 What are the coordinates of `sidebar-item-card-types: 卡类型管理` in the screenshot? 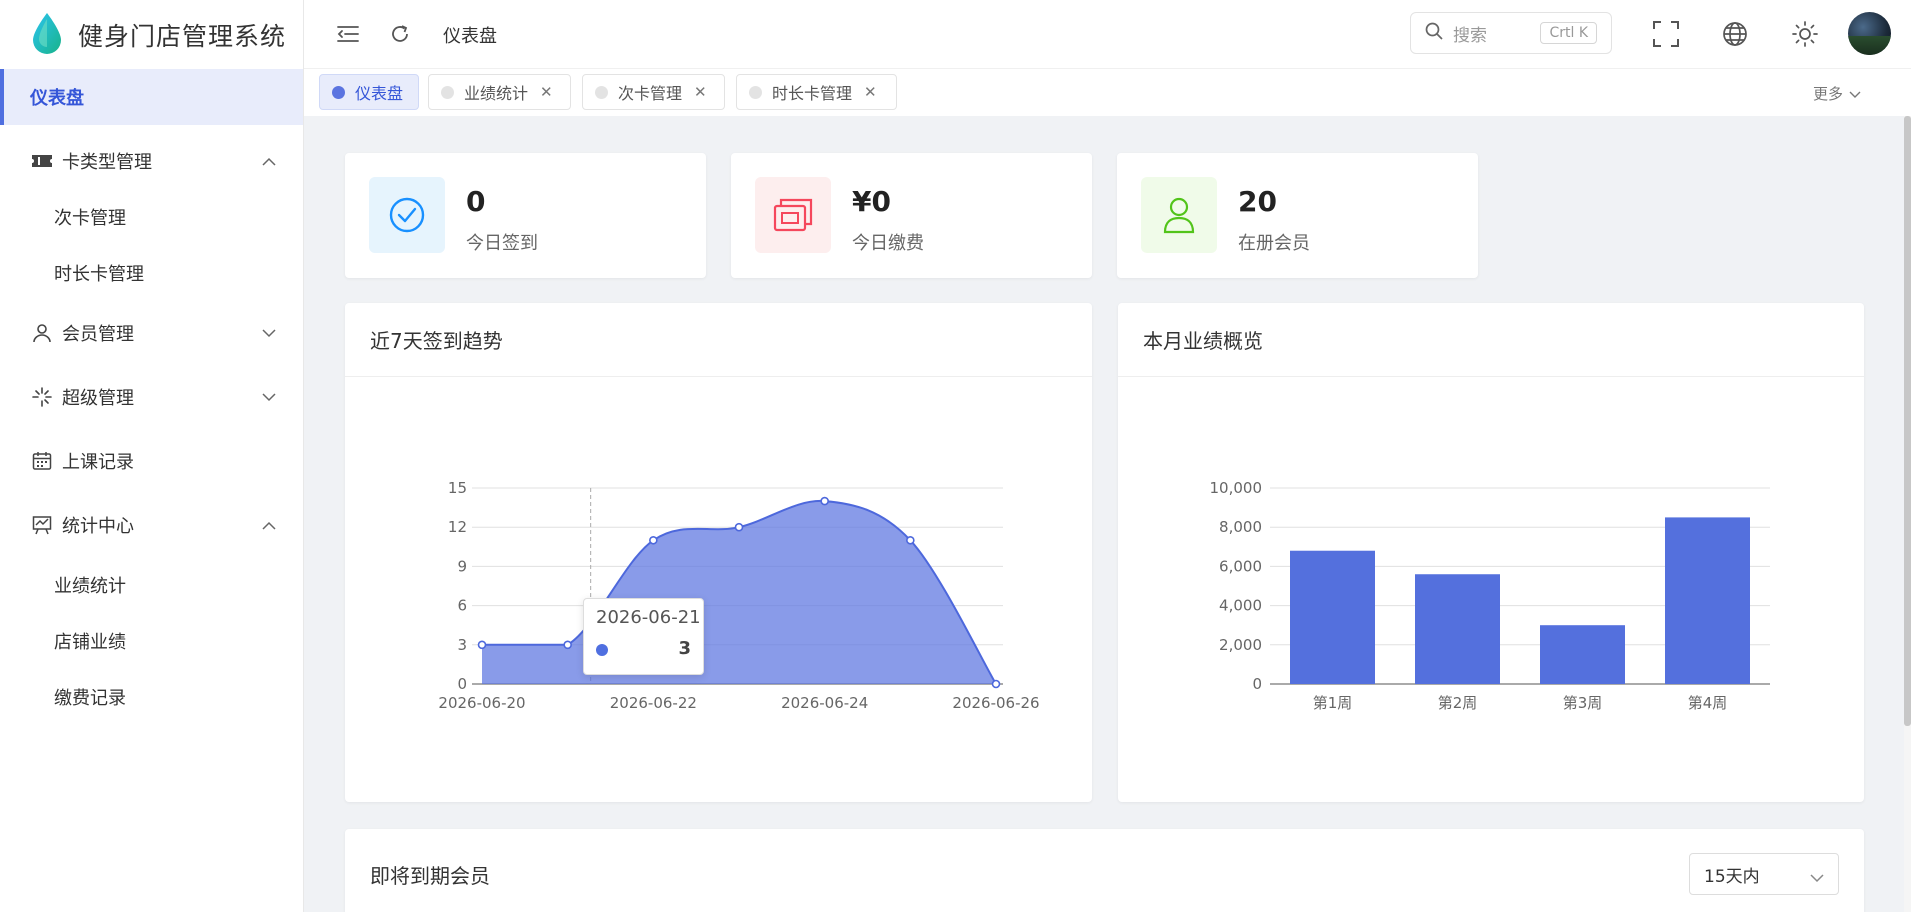 It's located at (151, 161).